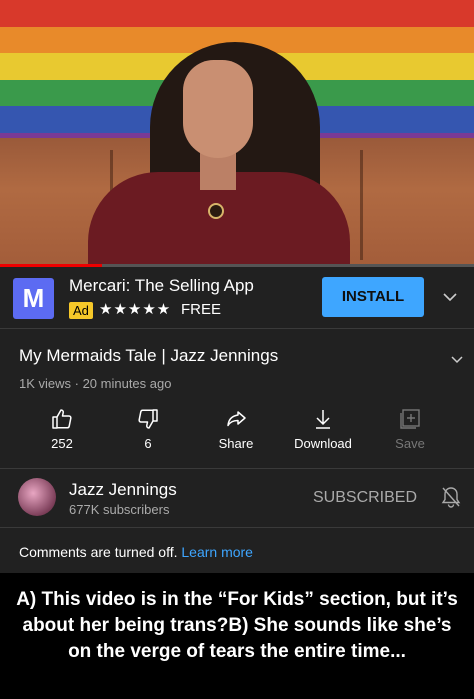 Image resolution: width=474 pixels, height=699 pixels. What do you see at coordinates (323, 419) in the screenshot?
I see `download-icon` at bounding box center [323, 419].